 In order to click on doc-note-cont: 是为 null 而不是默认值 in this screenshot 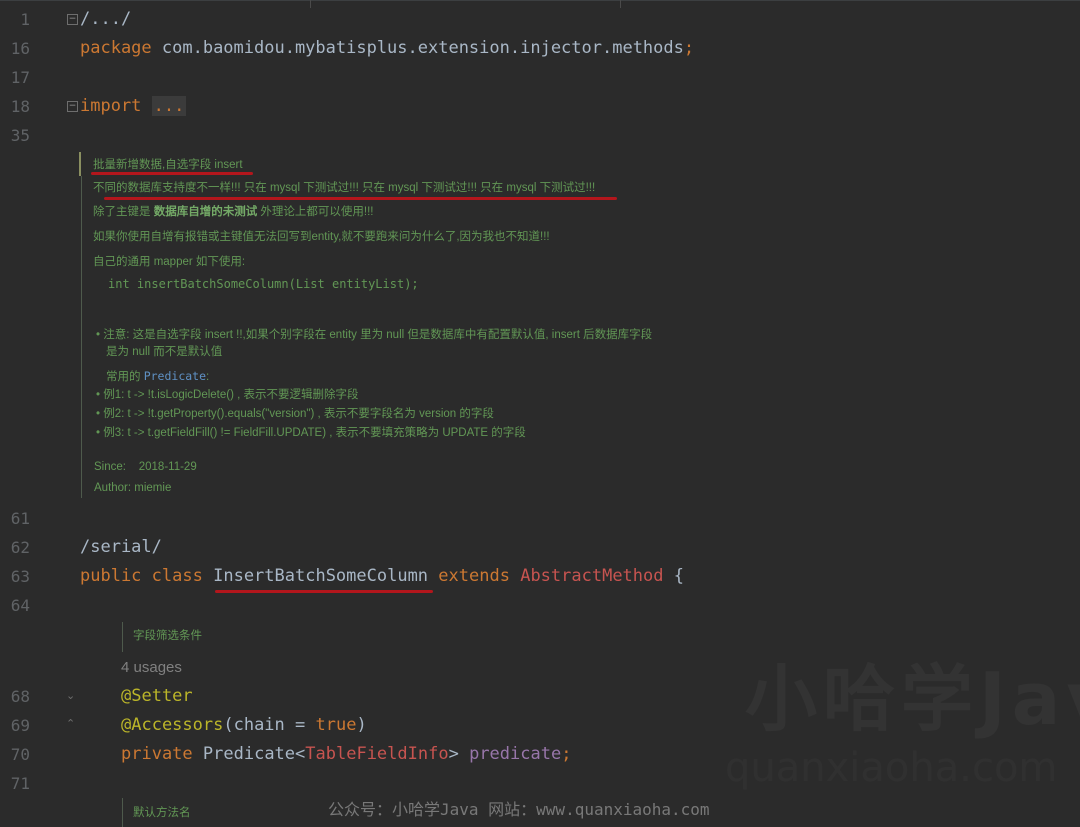, I will do `click(164, 352)`.